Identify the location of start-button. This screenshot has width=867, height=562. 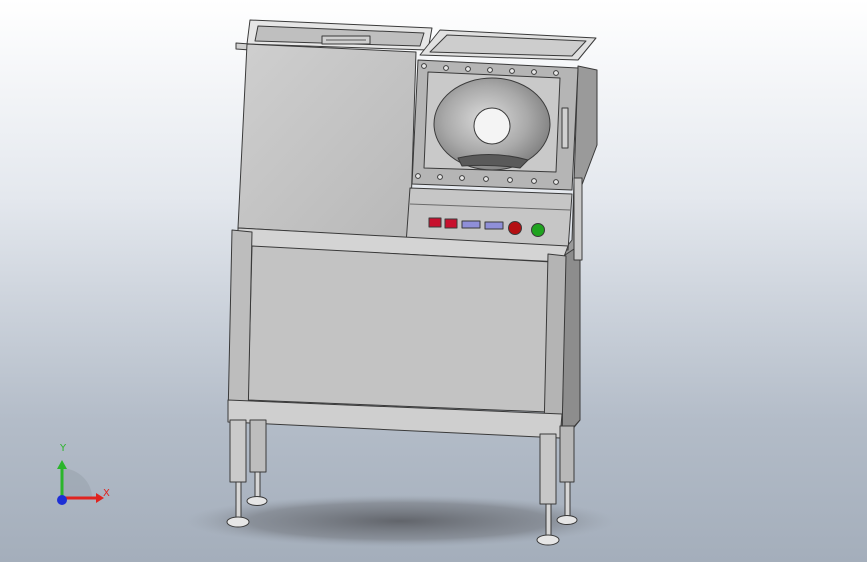
(538, 230).